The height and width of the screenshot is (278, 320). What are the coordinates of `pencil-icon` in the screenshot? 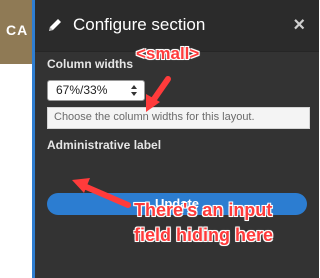 It's located at (55, 25).